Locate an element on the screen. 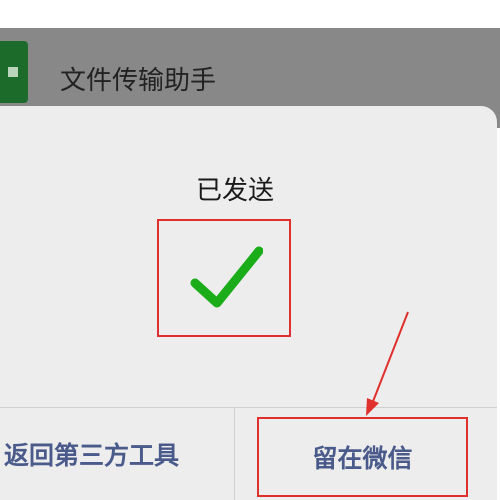 The width and height of the screenshot is (500, 500). file-transfer-app-icon is located at coordinates (14, 72).